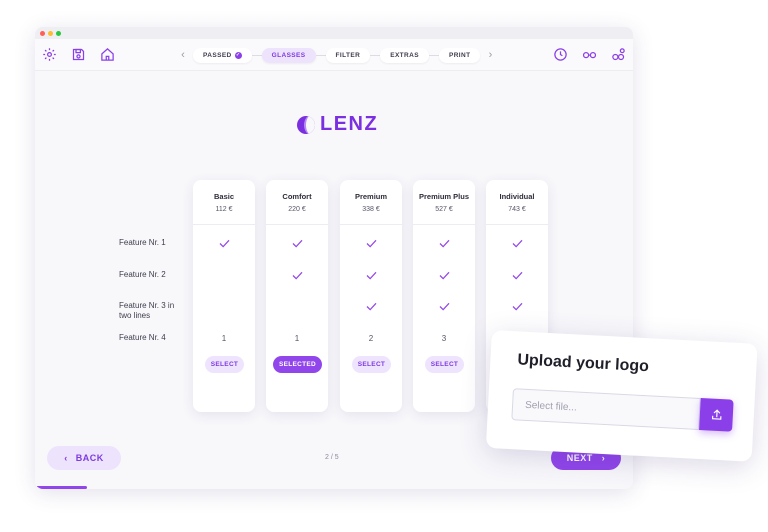 This screenshot has height=532, width=768. I want to click on step-print-label: PRINT, so click(459, 55).